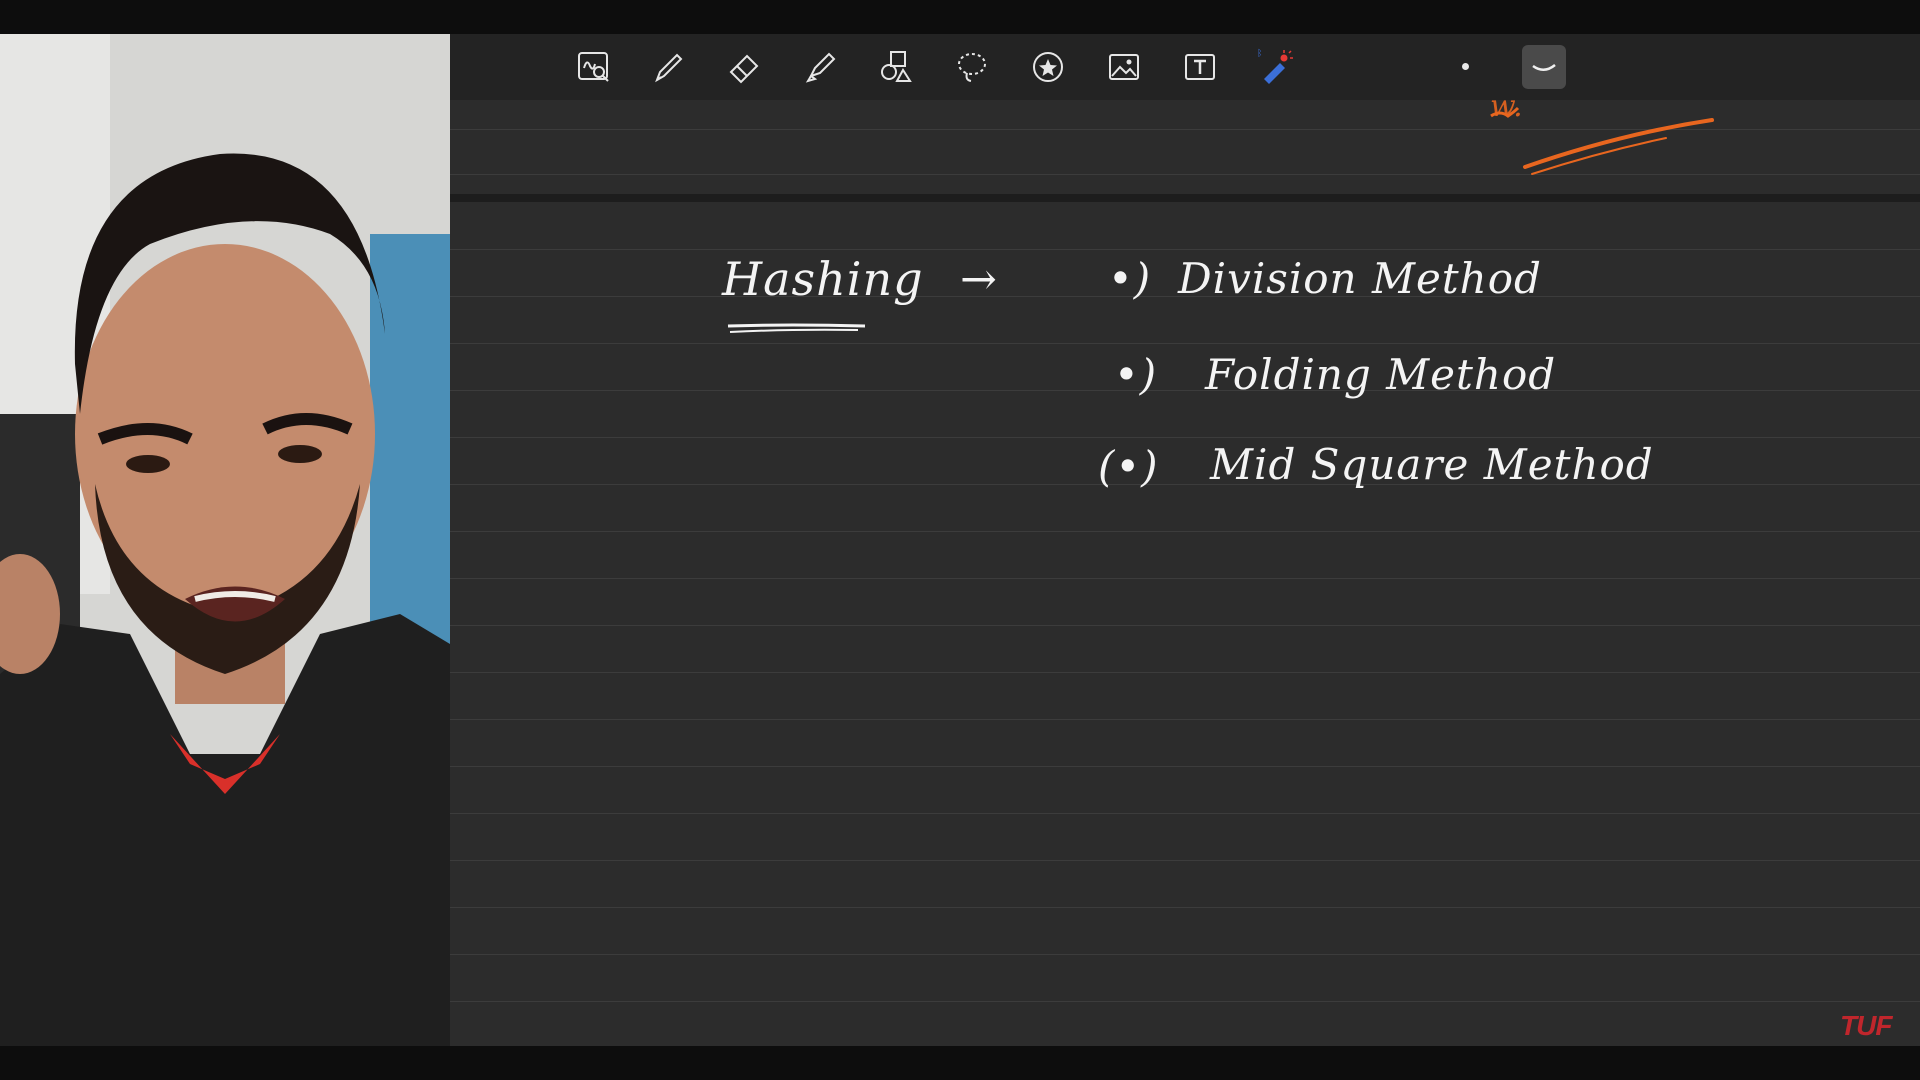  What do you see at coordinates (1381, 374) in the screenshot?
I see `item-2-text: Folding Method` at bounding box center [1381, 374].